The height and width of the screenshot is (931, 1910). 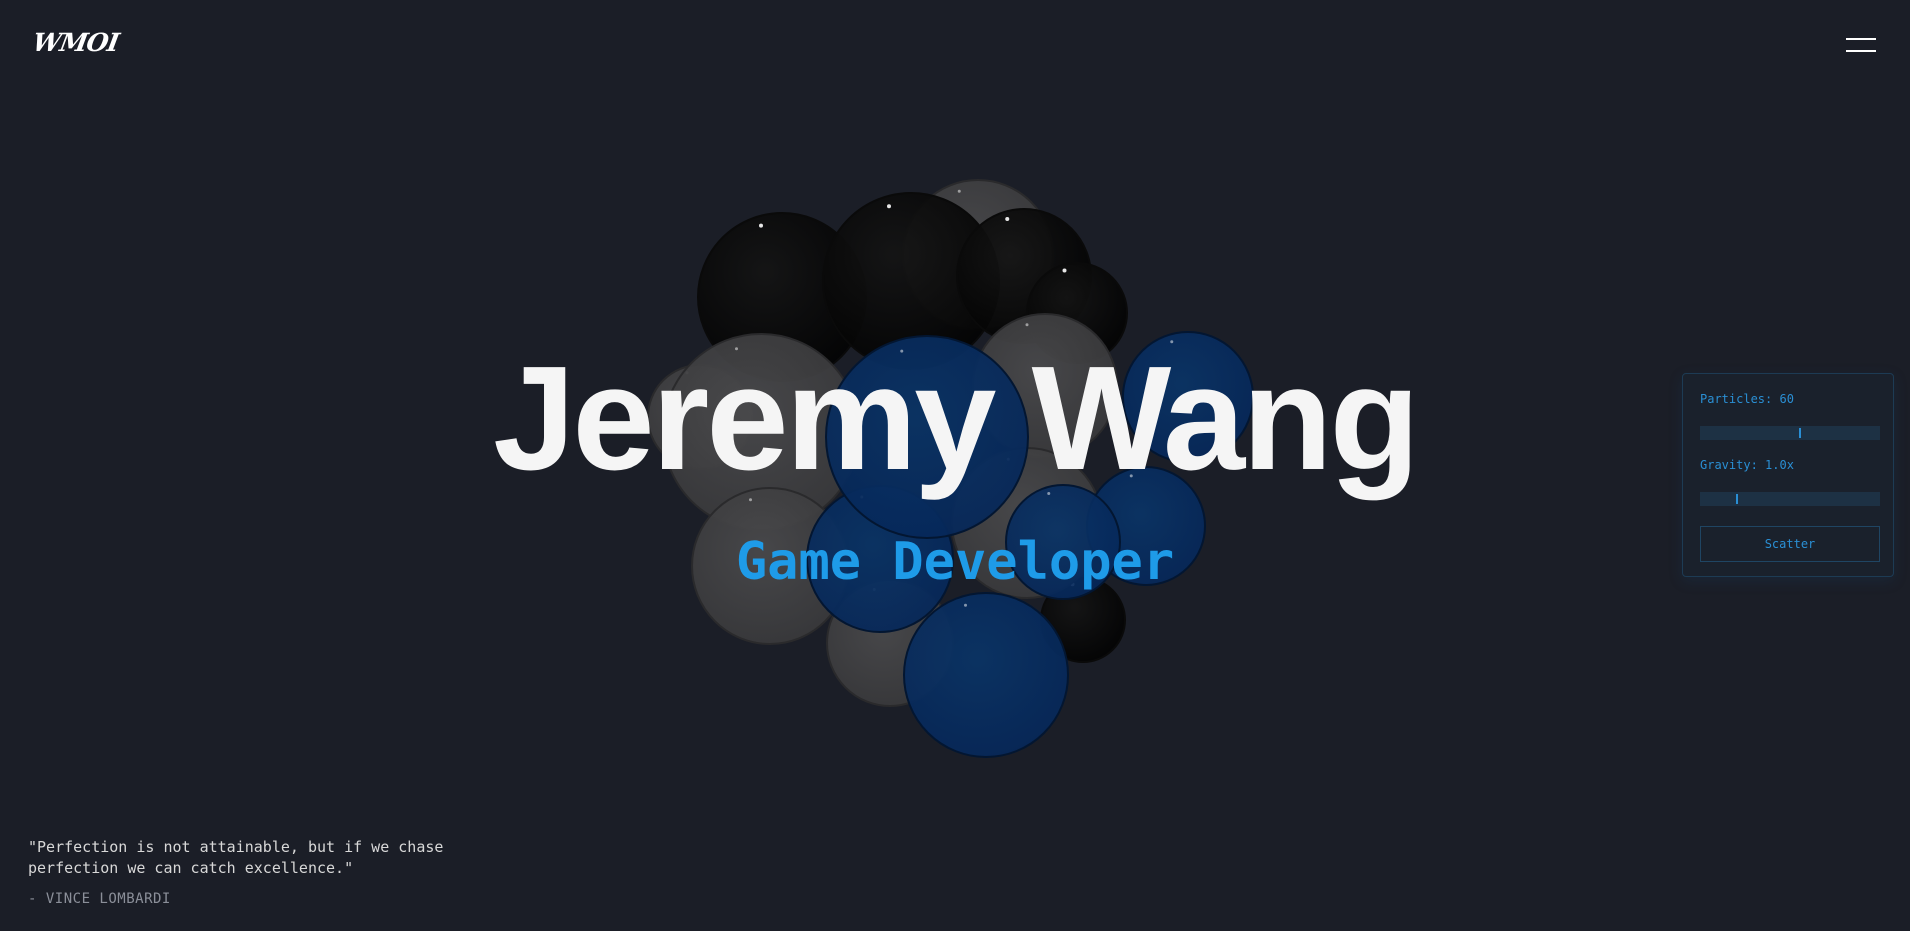 I want to click on gravity-label: Gravity: 1.0x, so click(x=1747, y=465).